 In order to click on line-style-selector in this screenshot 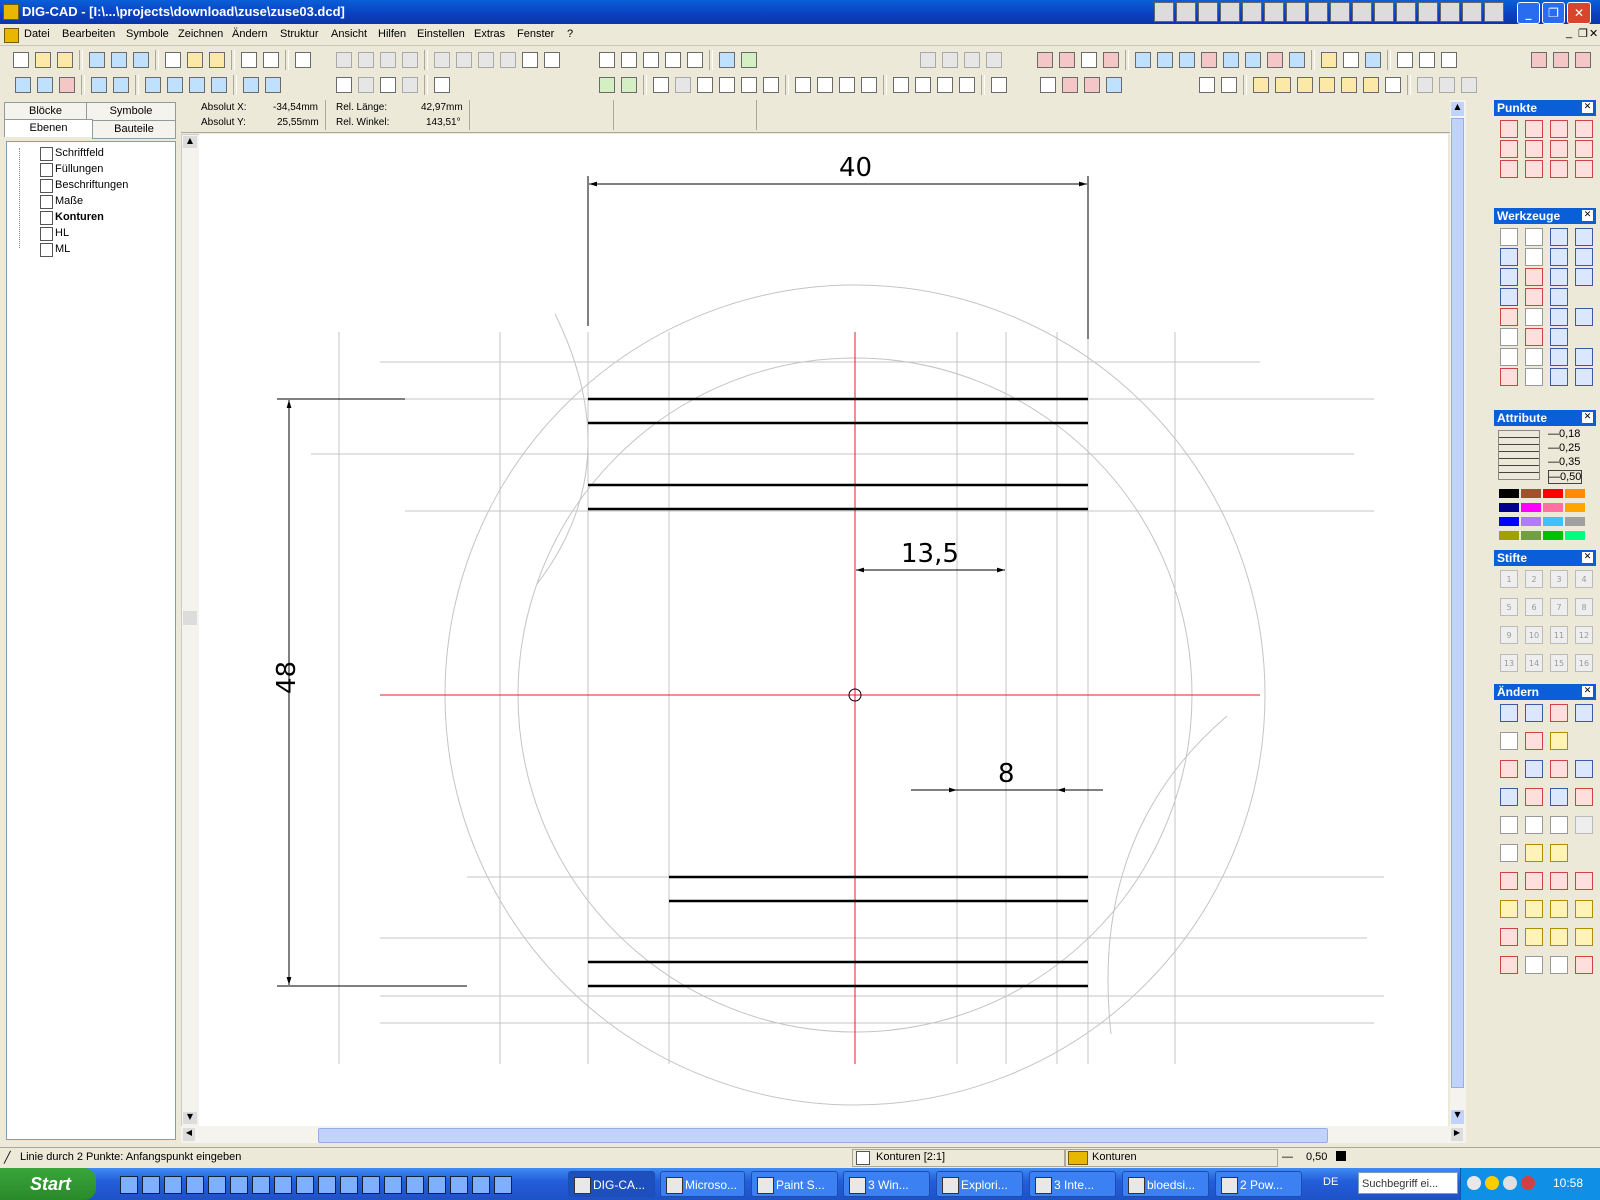, I will do `click(1519, 455)`.